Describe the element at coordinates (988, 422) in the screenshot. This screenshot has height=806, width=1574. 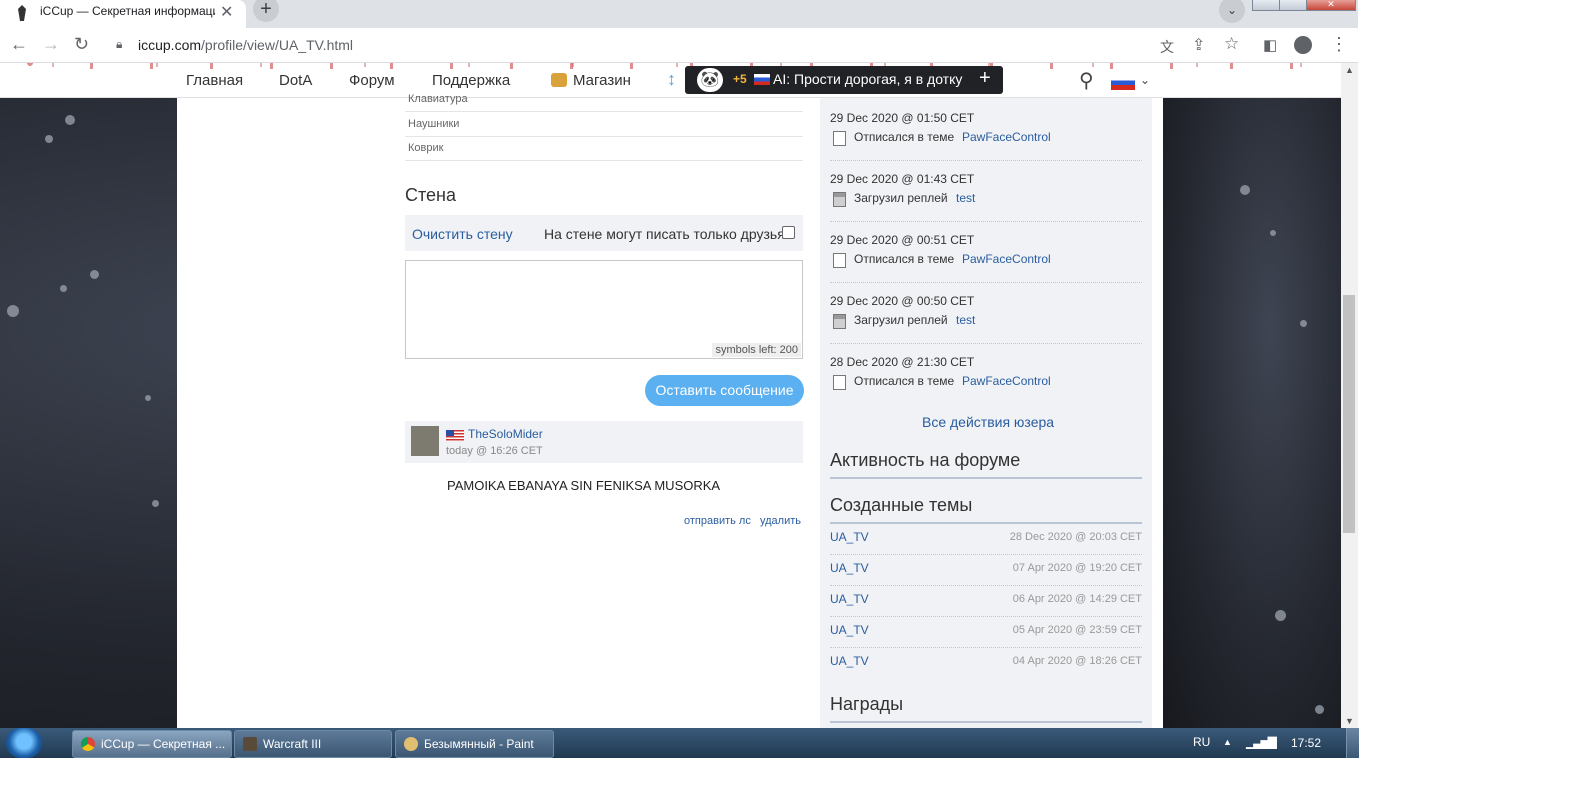
I see `all-actions-link: Все действия юзера` at that location.